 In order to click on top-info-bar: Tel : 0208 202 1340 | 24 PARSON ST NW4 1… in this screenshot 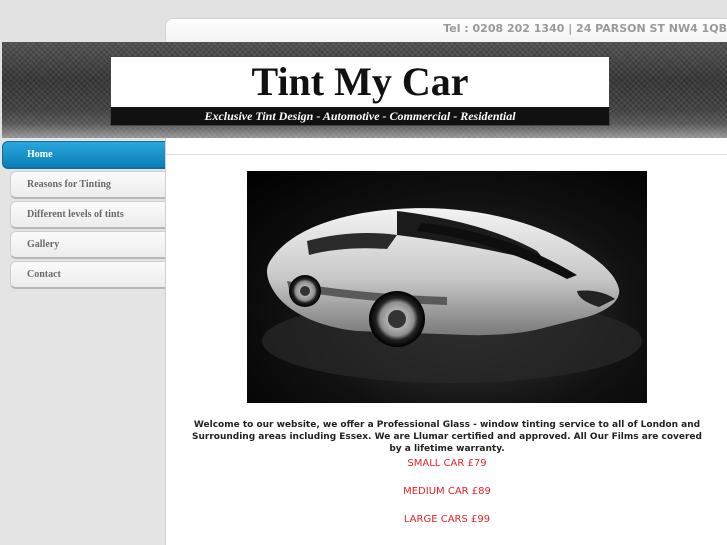, I will do `click(446, 31)`.